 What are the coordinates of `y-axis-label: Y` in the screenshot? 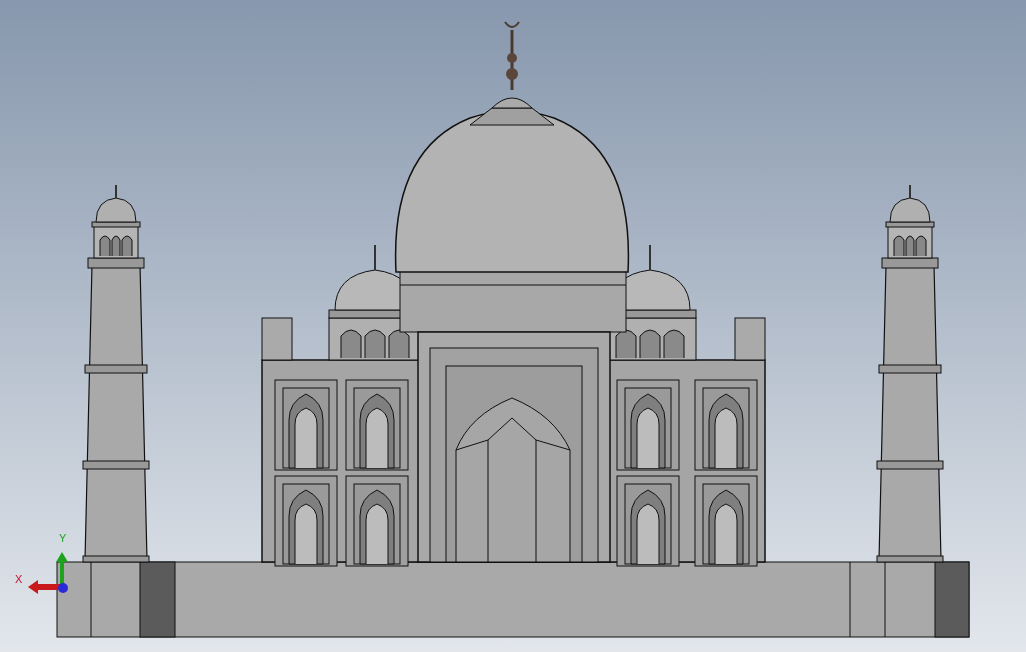 It's located at (63, 538).